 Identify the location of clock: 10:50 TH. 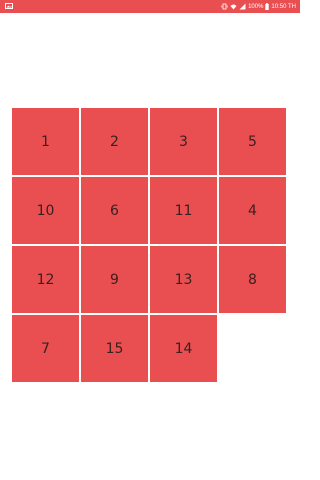
(283, 6).